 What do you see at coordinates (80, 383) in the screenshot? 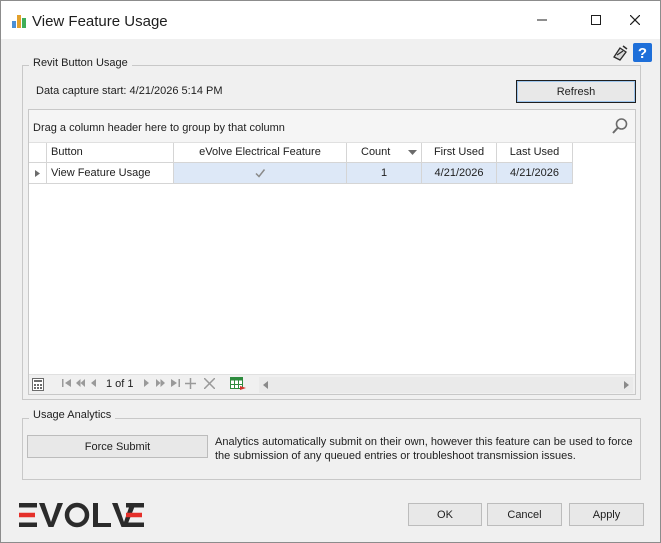
I see `previous-page-group-icon` at bounding box center [80, 383].